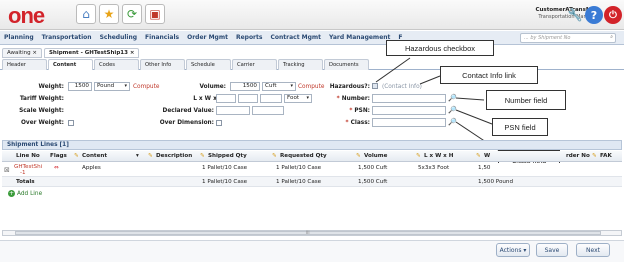 The image size is (624, 270). Describe the element at coordinates (137, 156) in the screenshot. I see `chevron-down-icon: ▾` at that location.